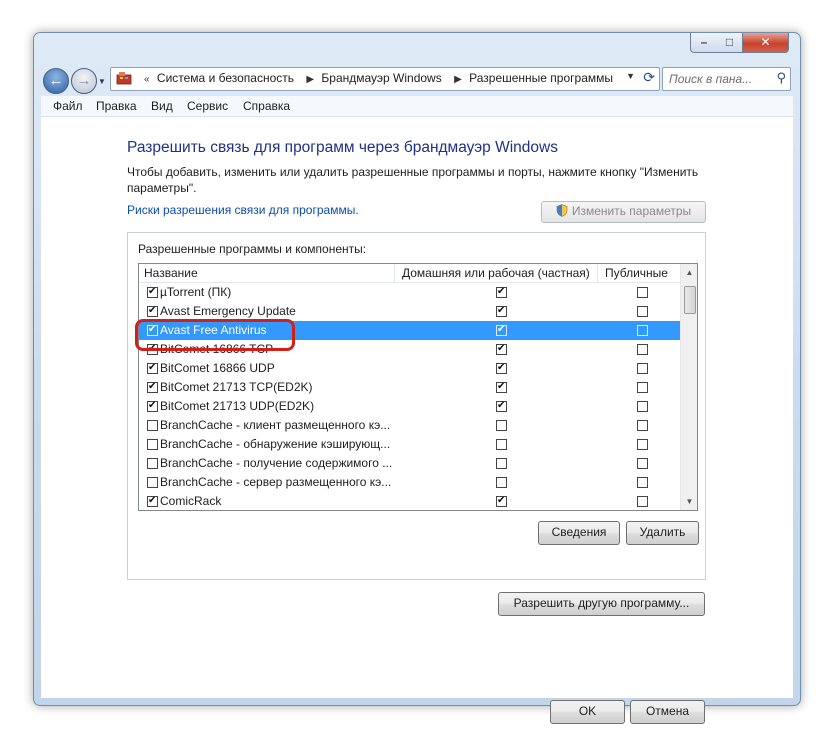 This screenshot has width=832, height=739. Describe the element at coordinates (409, 387) in the screenshot. I see `table-row: BitComet 21713 TCP(ED2K)` at that location.